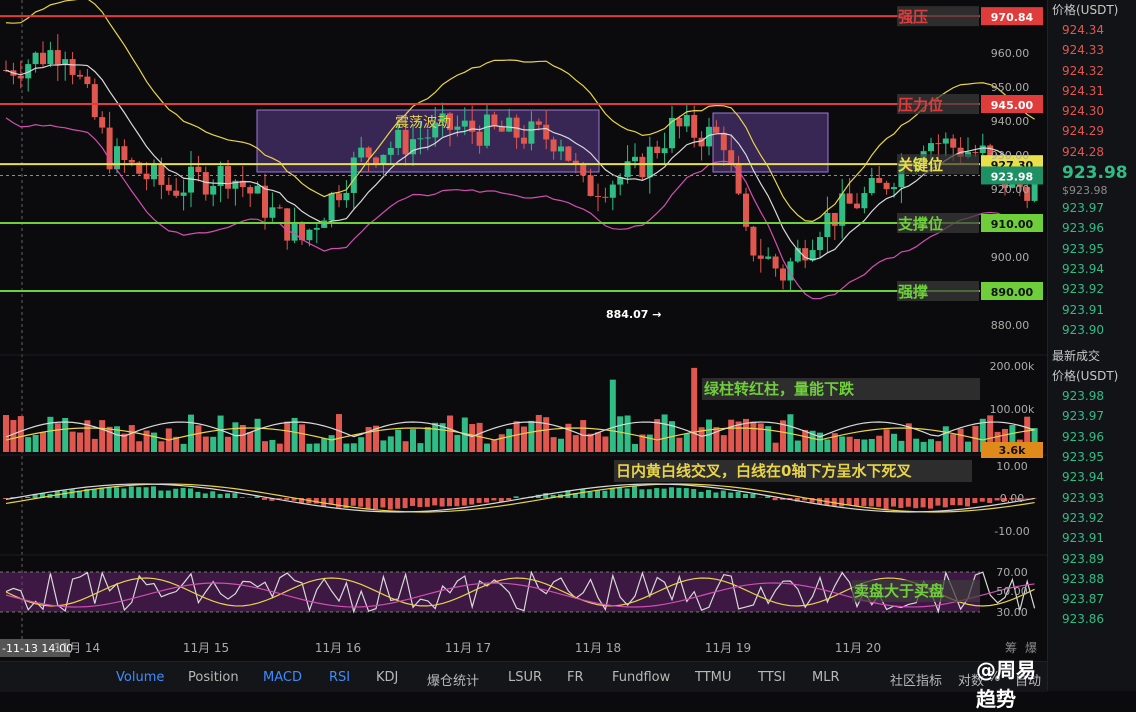  Describe the element at coordinates (1092, 71) in the screenshot. I see `ask-row: 924.32` at that location.